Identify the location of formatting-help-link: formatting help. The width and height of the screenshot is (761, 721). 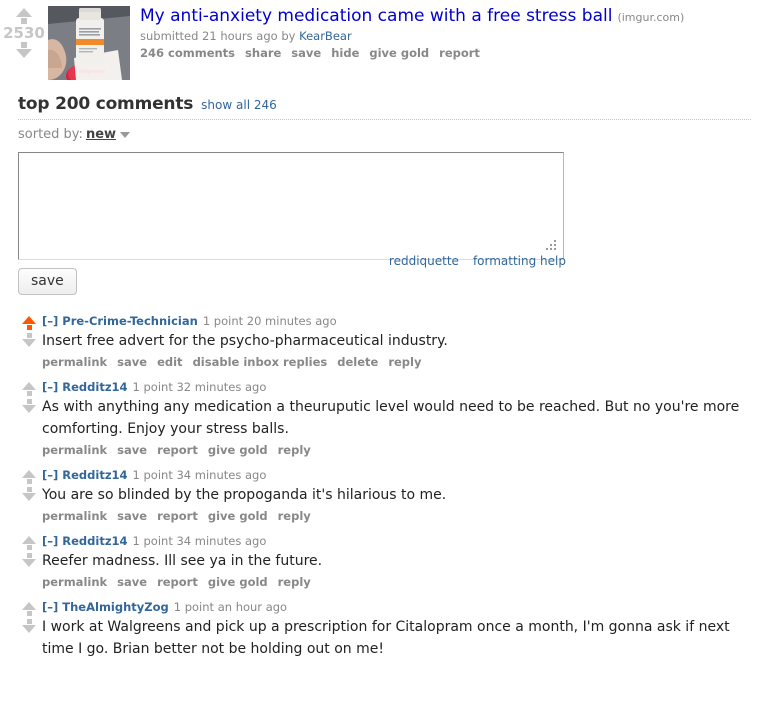
(519, 261).